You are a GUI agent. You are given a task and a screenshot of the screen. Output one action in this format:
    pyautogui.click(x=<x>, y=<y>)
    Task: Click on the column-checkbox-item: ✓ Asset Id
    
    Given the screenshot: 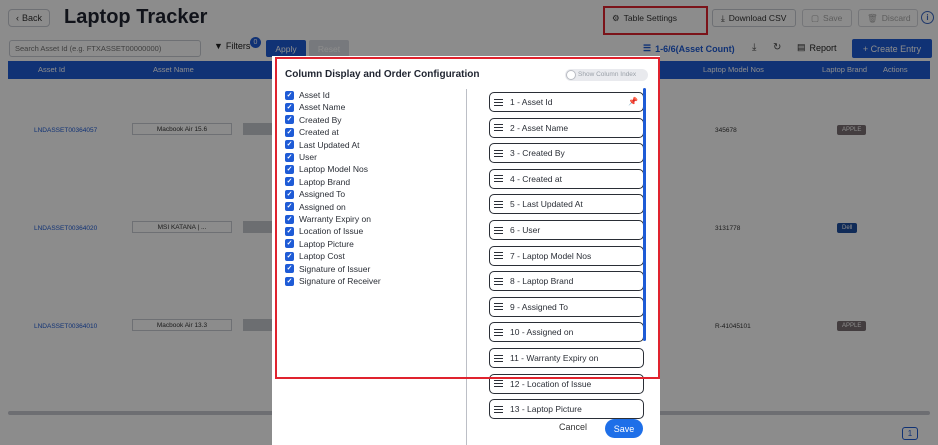 What is the action you would take?
    pyautogui.click(x=307, y=95)
    